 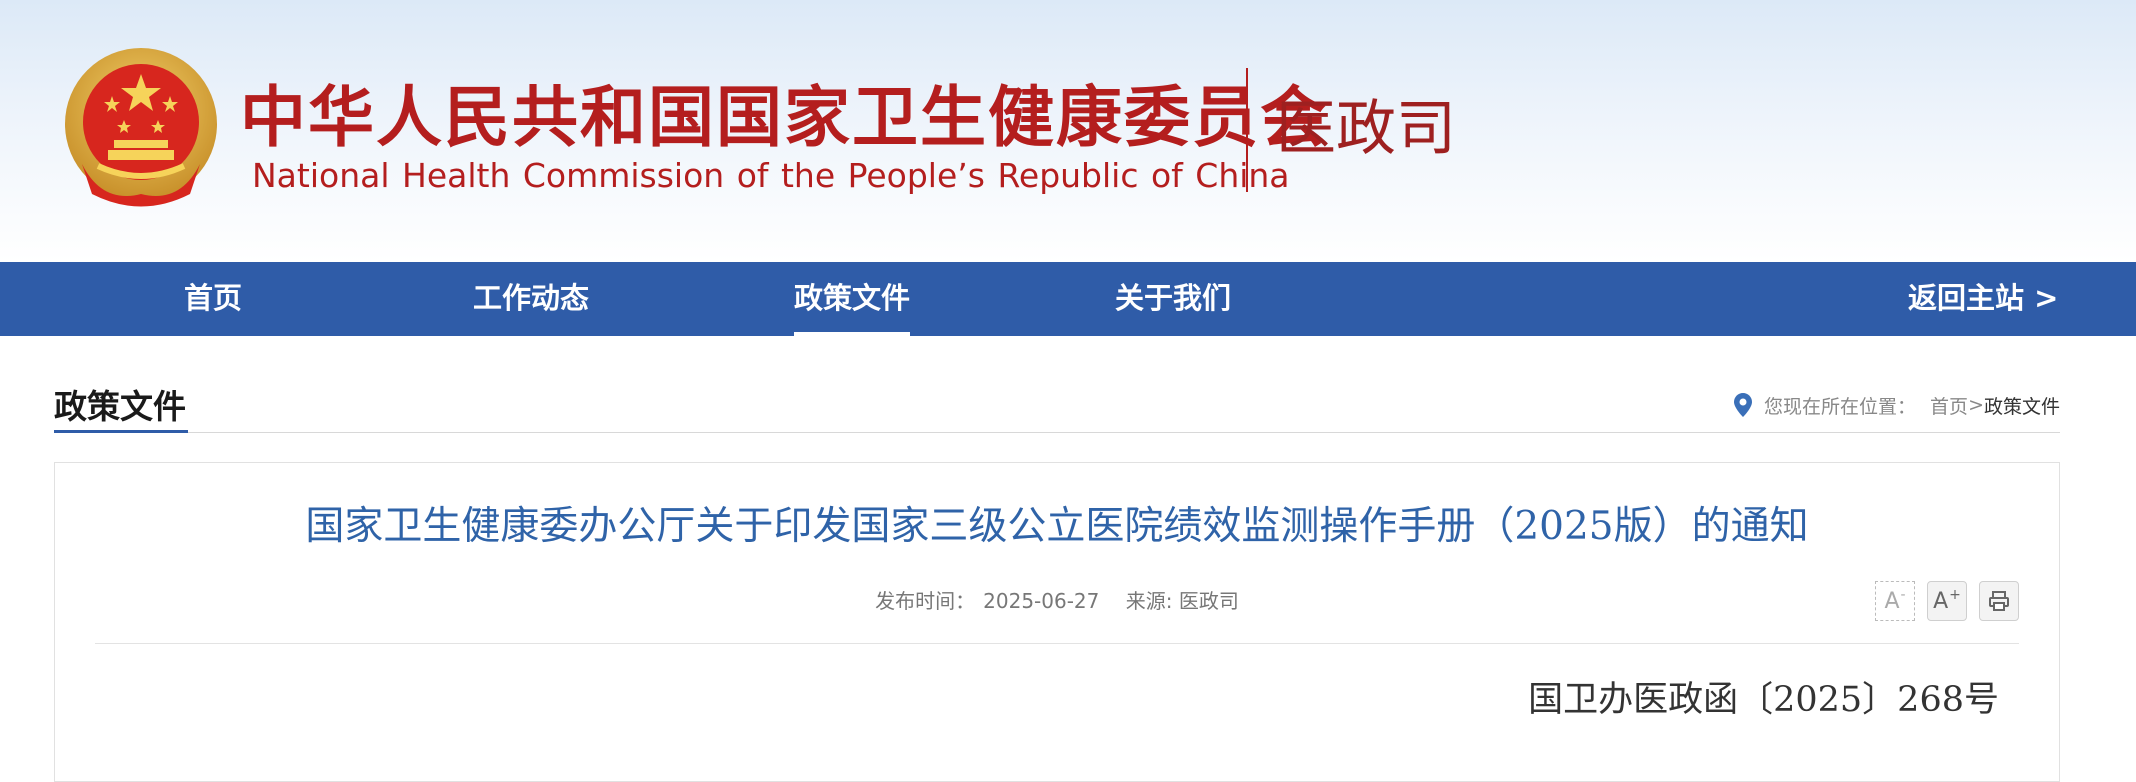 I want to click on publish-time: 发布时间： 2025-06-27, so click(x=987, y=601).